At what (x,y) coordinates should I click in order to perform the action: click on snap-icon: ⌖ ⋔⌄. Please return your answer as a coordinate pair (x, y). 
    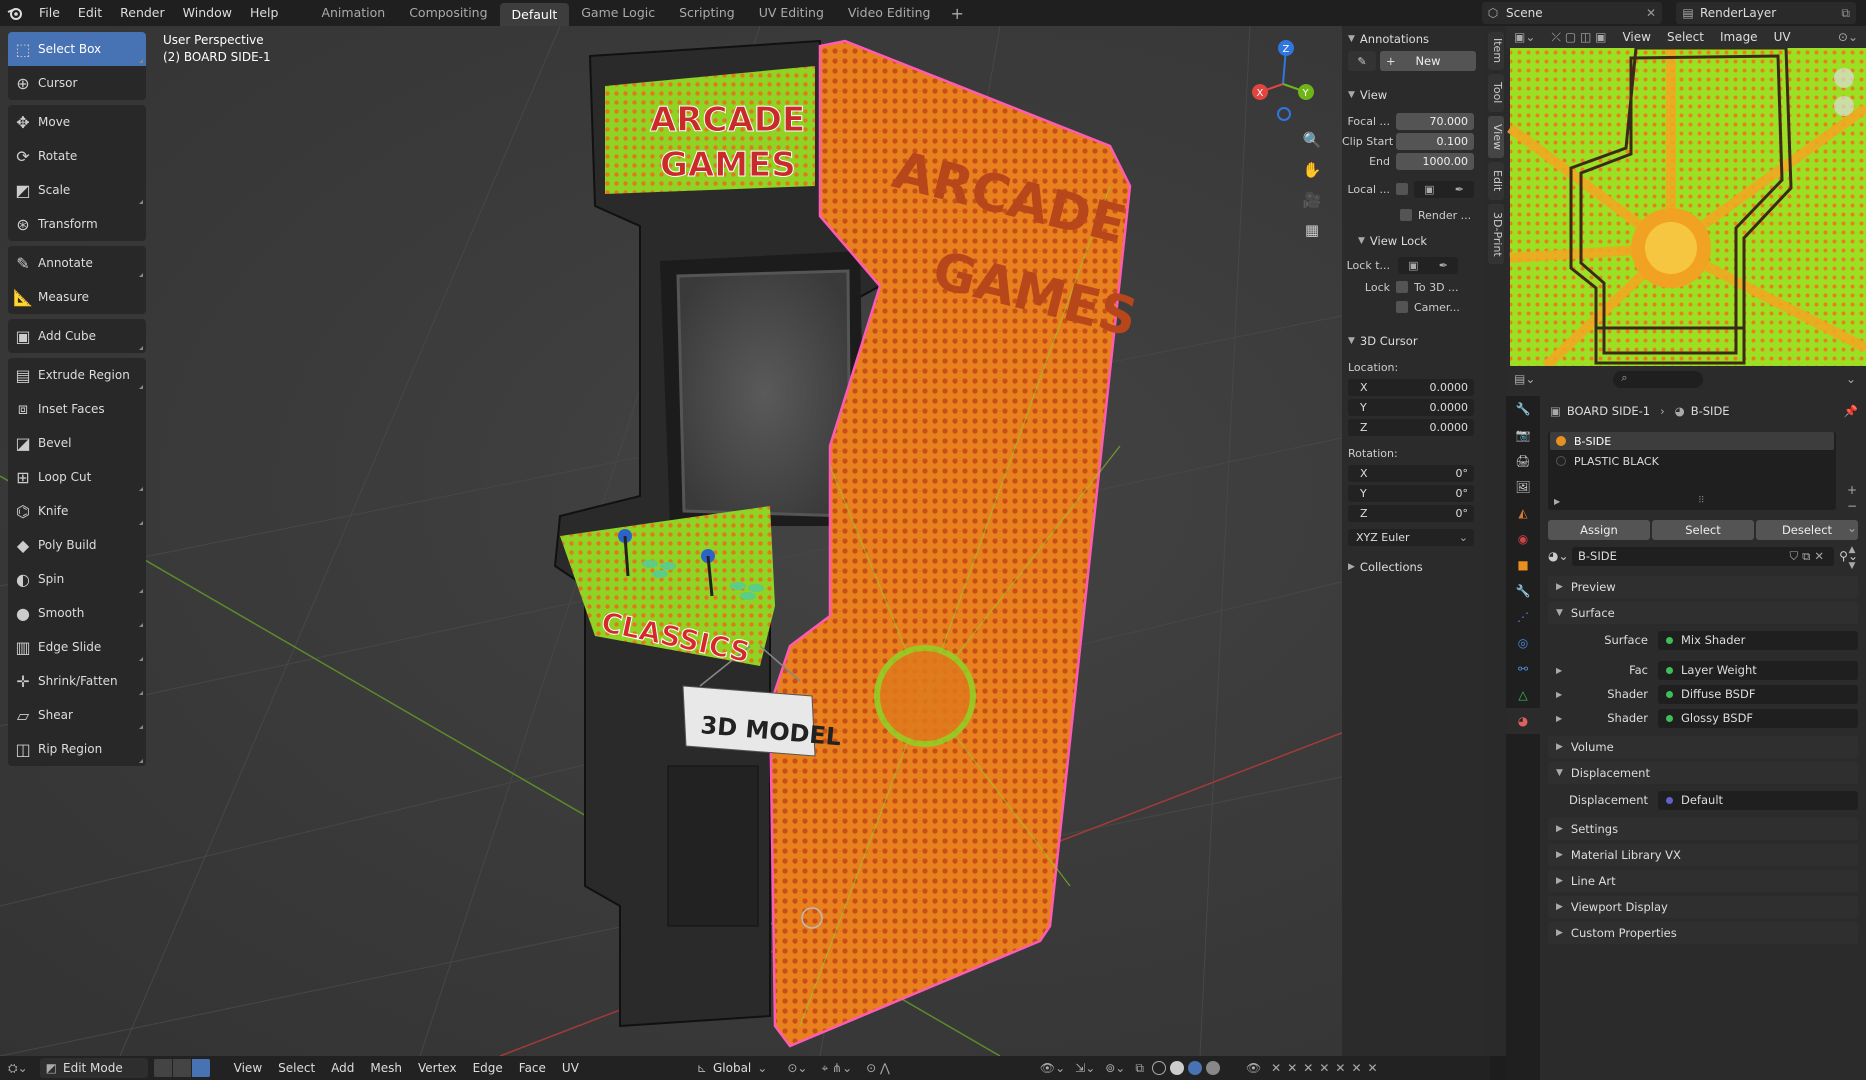
    Looking at the image, I should click on (836, 1068).